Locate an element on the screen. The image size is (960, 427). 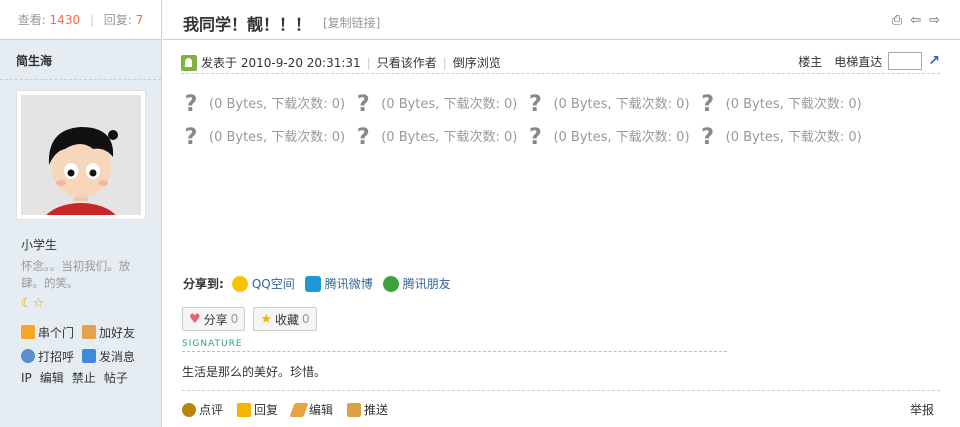
share-weibo: 腾讯微博 is located at coordinates (338, 283).